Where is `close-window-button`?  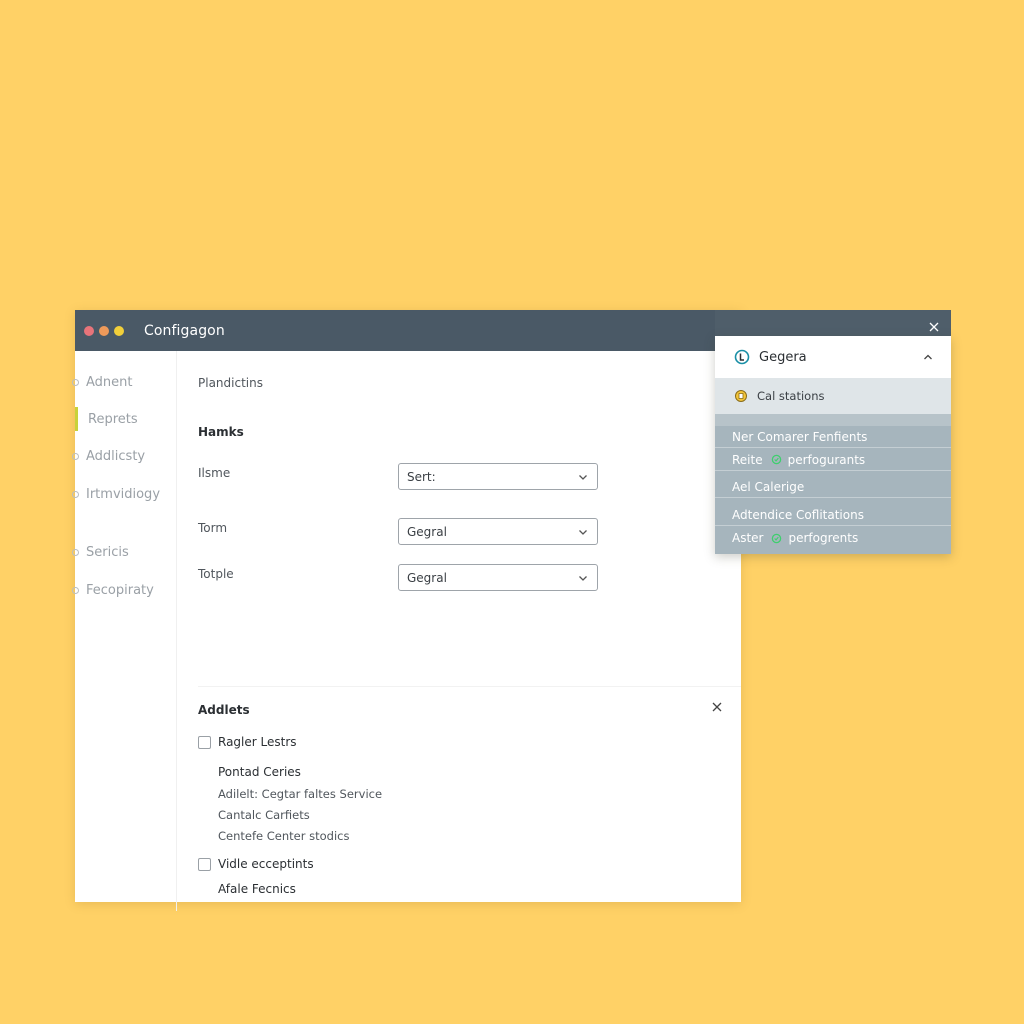 close-window-button is located at coordinates (89, 330).